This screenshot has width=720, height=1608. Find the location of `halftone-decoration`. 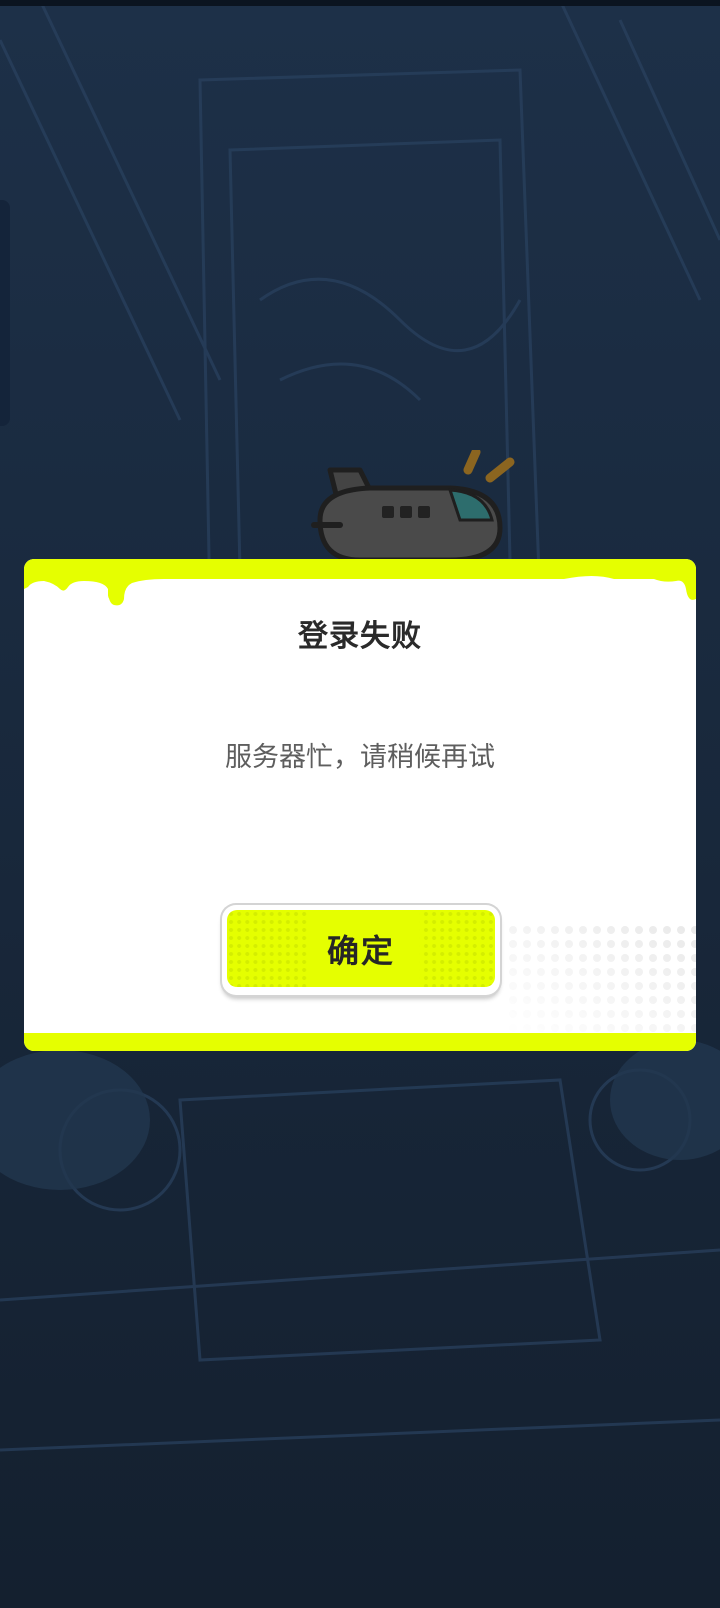

halftone-decoration is located at coordinates (601, 978).